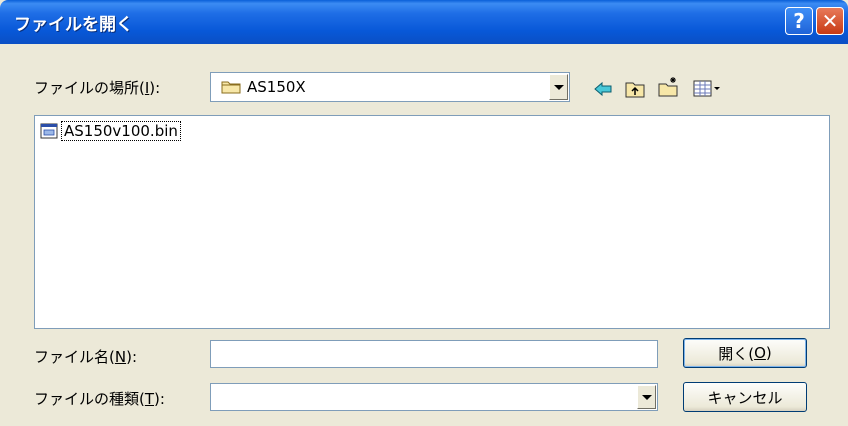  I want to click on dialog-title: ファイルを開く, so click(73, 25).